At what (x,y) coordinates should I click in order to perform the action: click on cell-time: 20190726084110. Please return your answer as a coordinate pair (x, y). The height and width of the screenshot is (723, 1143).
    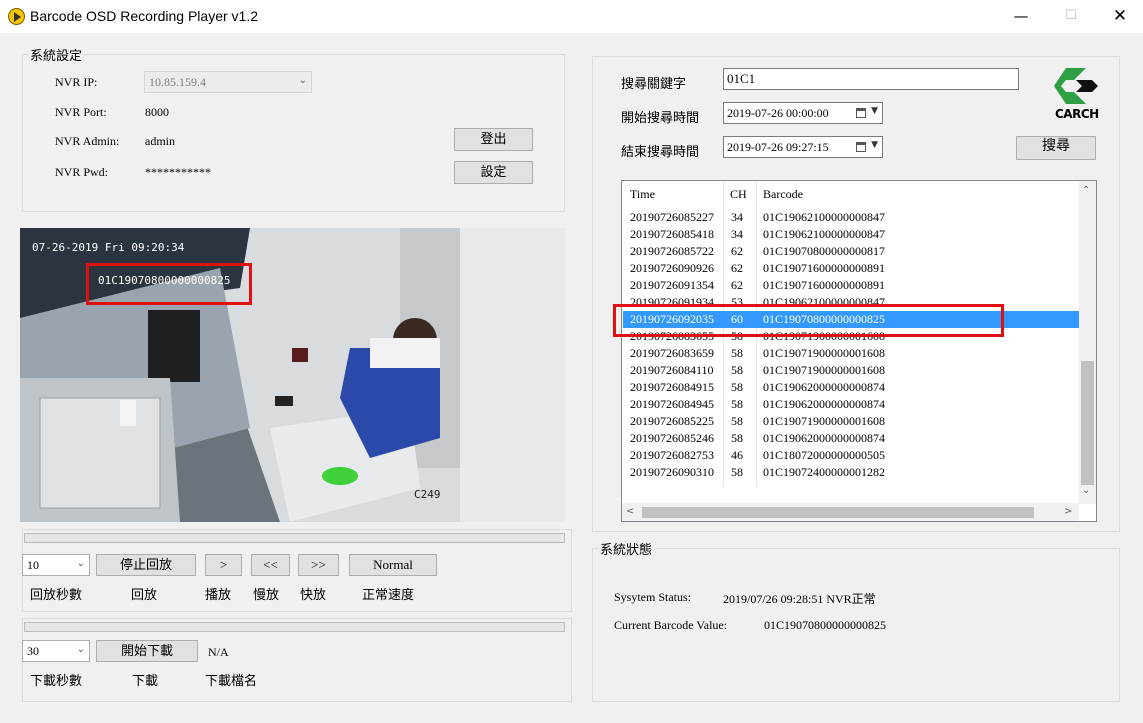
    Looking at the image, I should click on (672, 370).